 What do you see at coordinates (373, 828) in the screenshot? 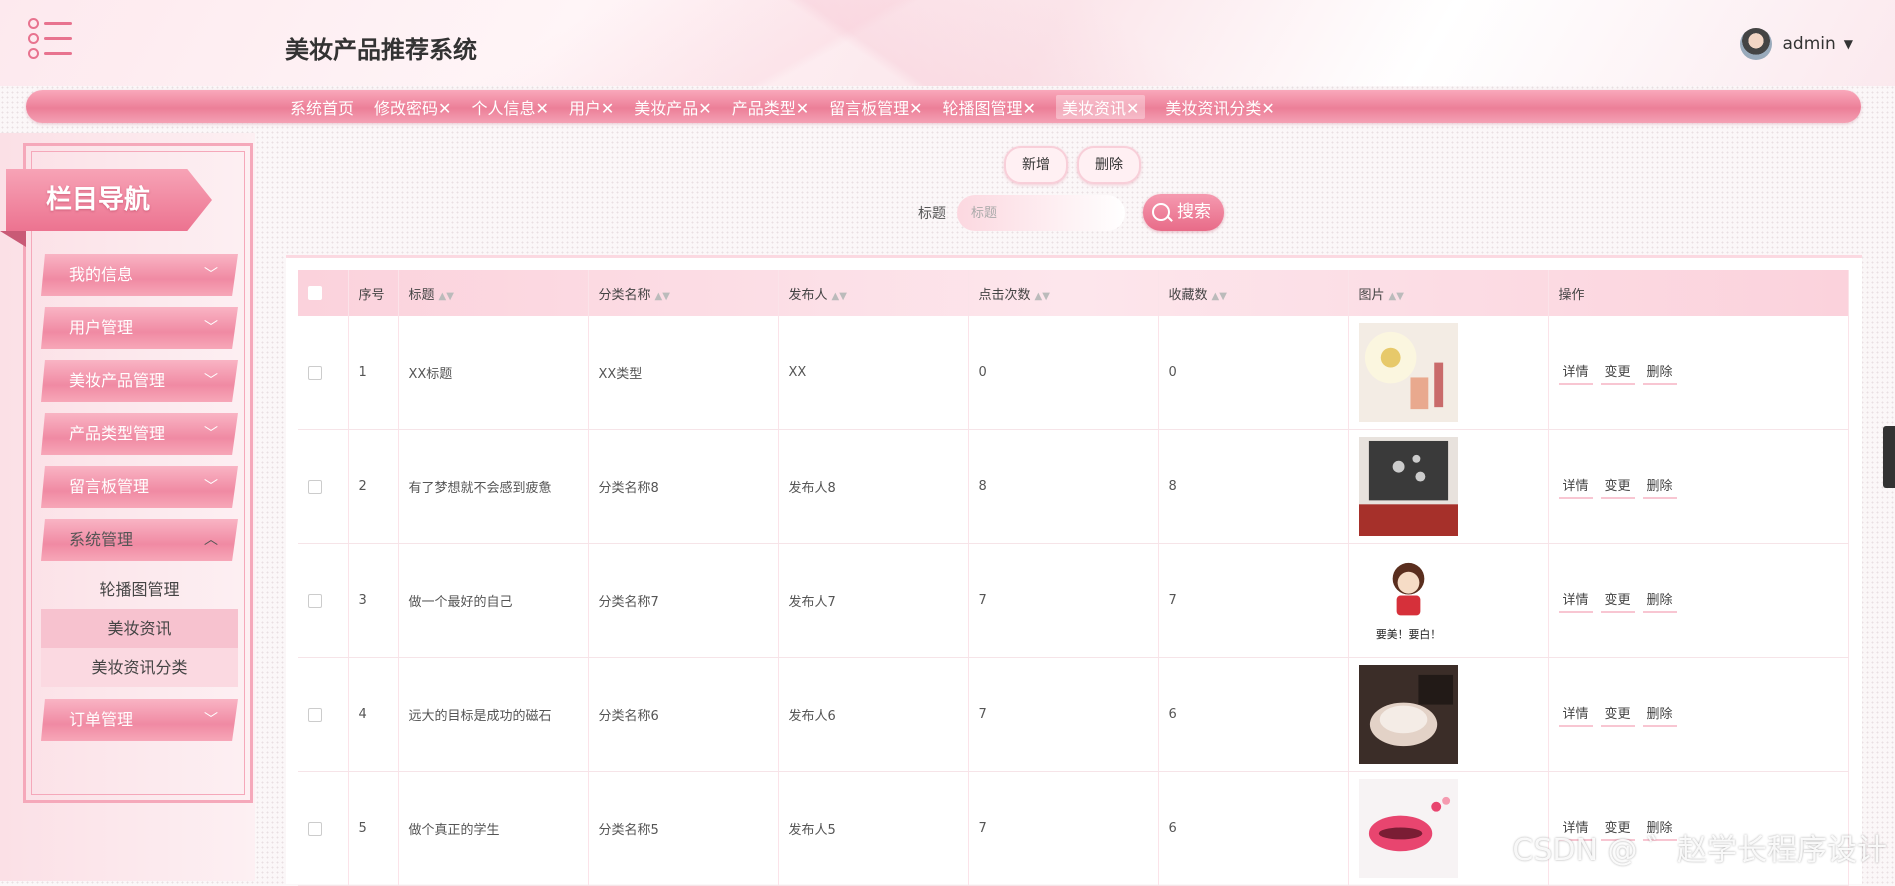
I see `cell-no: 5` at bounding box center [373, 828].